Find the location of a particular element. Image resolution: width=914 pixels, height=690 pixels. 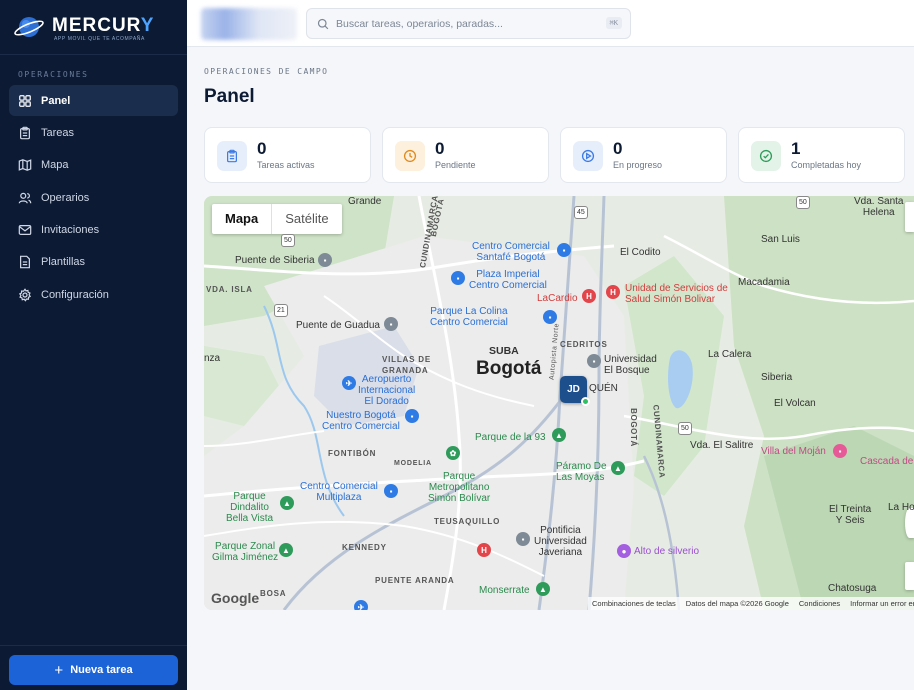

map-label: Monserrate is located at coordinates (504, 590).